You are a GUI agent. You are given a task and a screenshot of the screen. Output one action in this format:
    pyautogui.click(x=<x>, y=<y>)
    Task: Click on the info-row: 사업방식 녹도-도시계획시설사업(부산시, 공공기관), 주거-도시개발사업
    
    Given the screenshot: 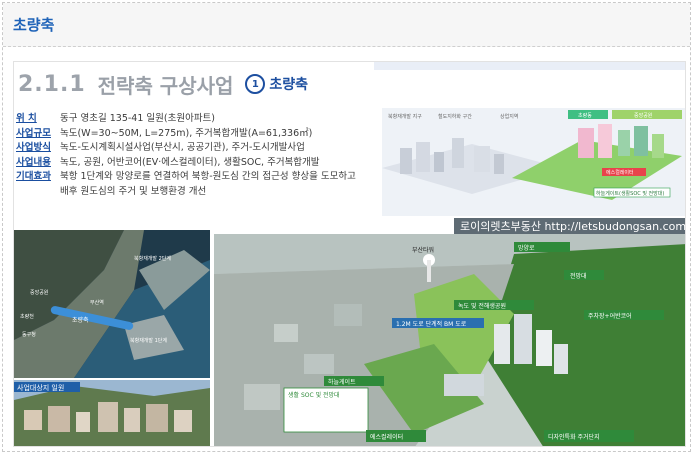 What is the action you would take?
    pyautogui.click(x=196, y=148)
    